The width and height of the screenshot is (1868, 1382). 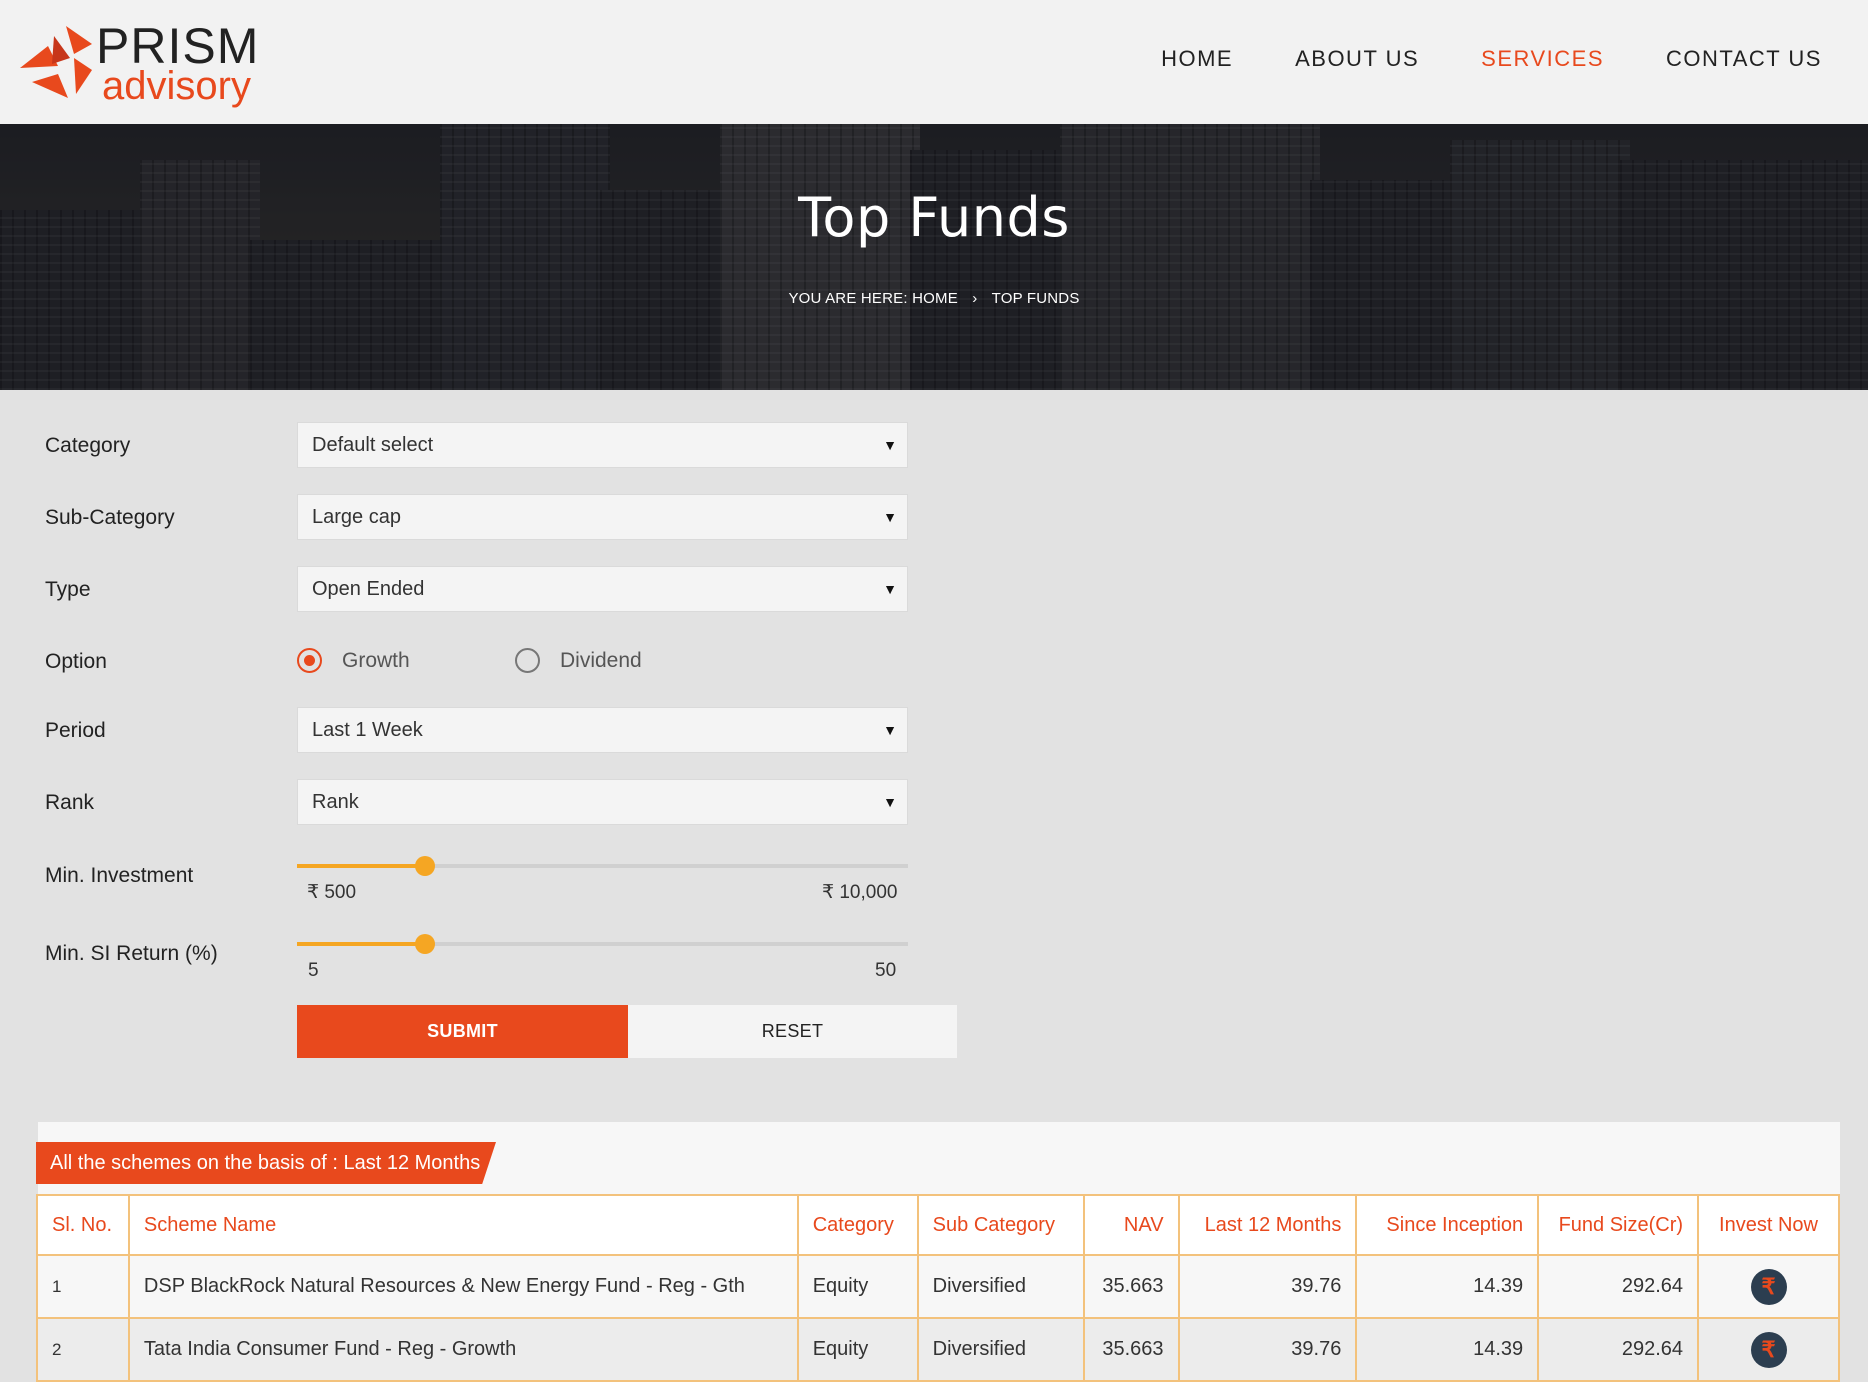 What do you see at coordinates (602, 730) in the screenshot?
I see `period-select: Last 1 Week ▼` at bounding box center [602, 730].